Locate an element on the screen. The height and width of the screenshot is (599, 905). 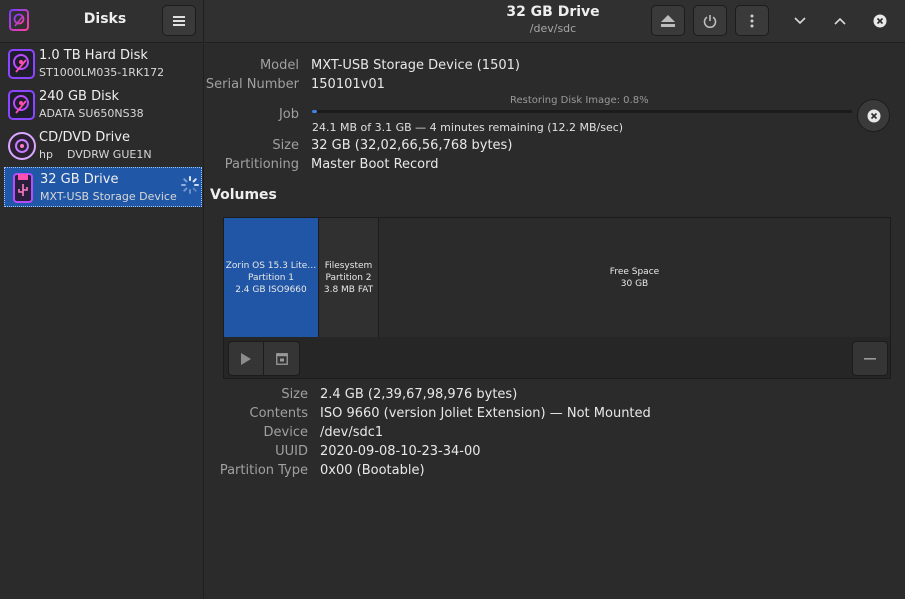
maximize-button is located at coordinates (840, 21).